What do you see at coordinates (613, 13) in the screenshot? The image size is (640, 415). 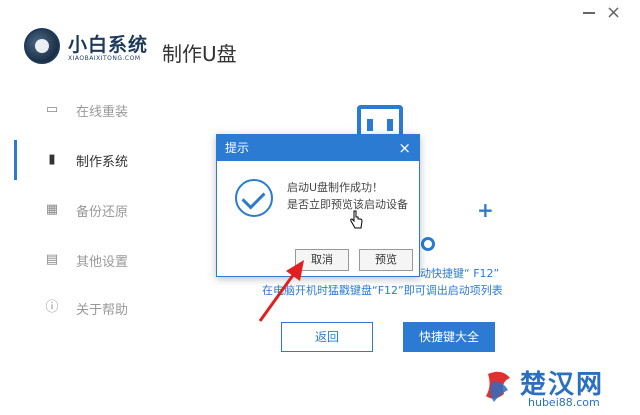 I see `close-window-button: ×` at bounding box center [613, 13].